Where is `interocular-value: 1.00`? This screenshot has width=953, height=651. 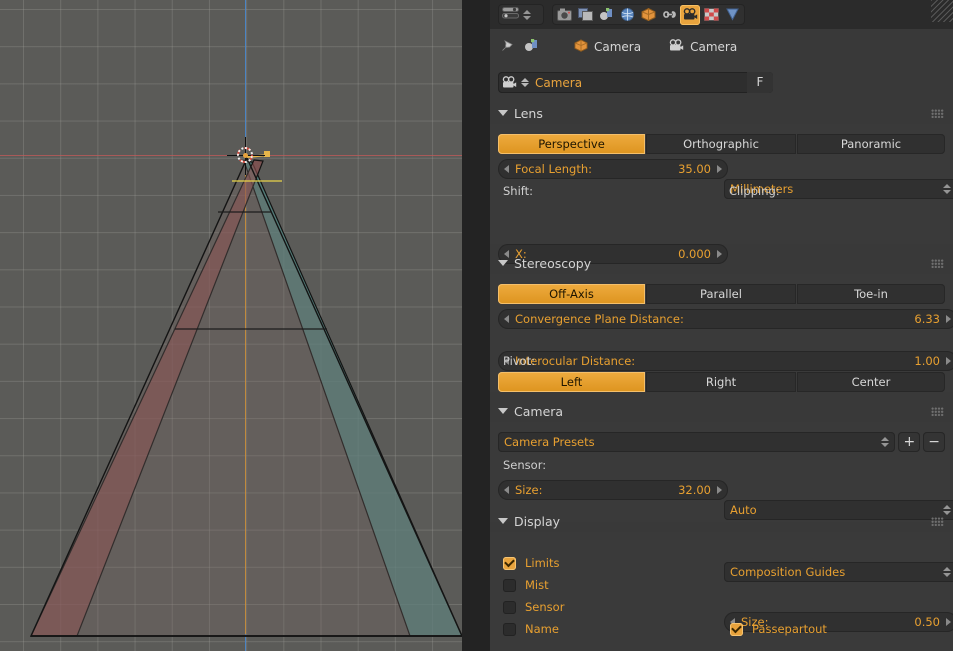
interocular-value: 1.00 is located at coordinates (930, 361).